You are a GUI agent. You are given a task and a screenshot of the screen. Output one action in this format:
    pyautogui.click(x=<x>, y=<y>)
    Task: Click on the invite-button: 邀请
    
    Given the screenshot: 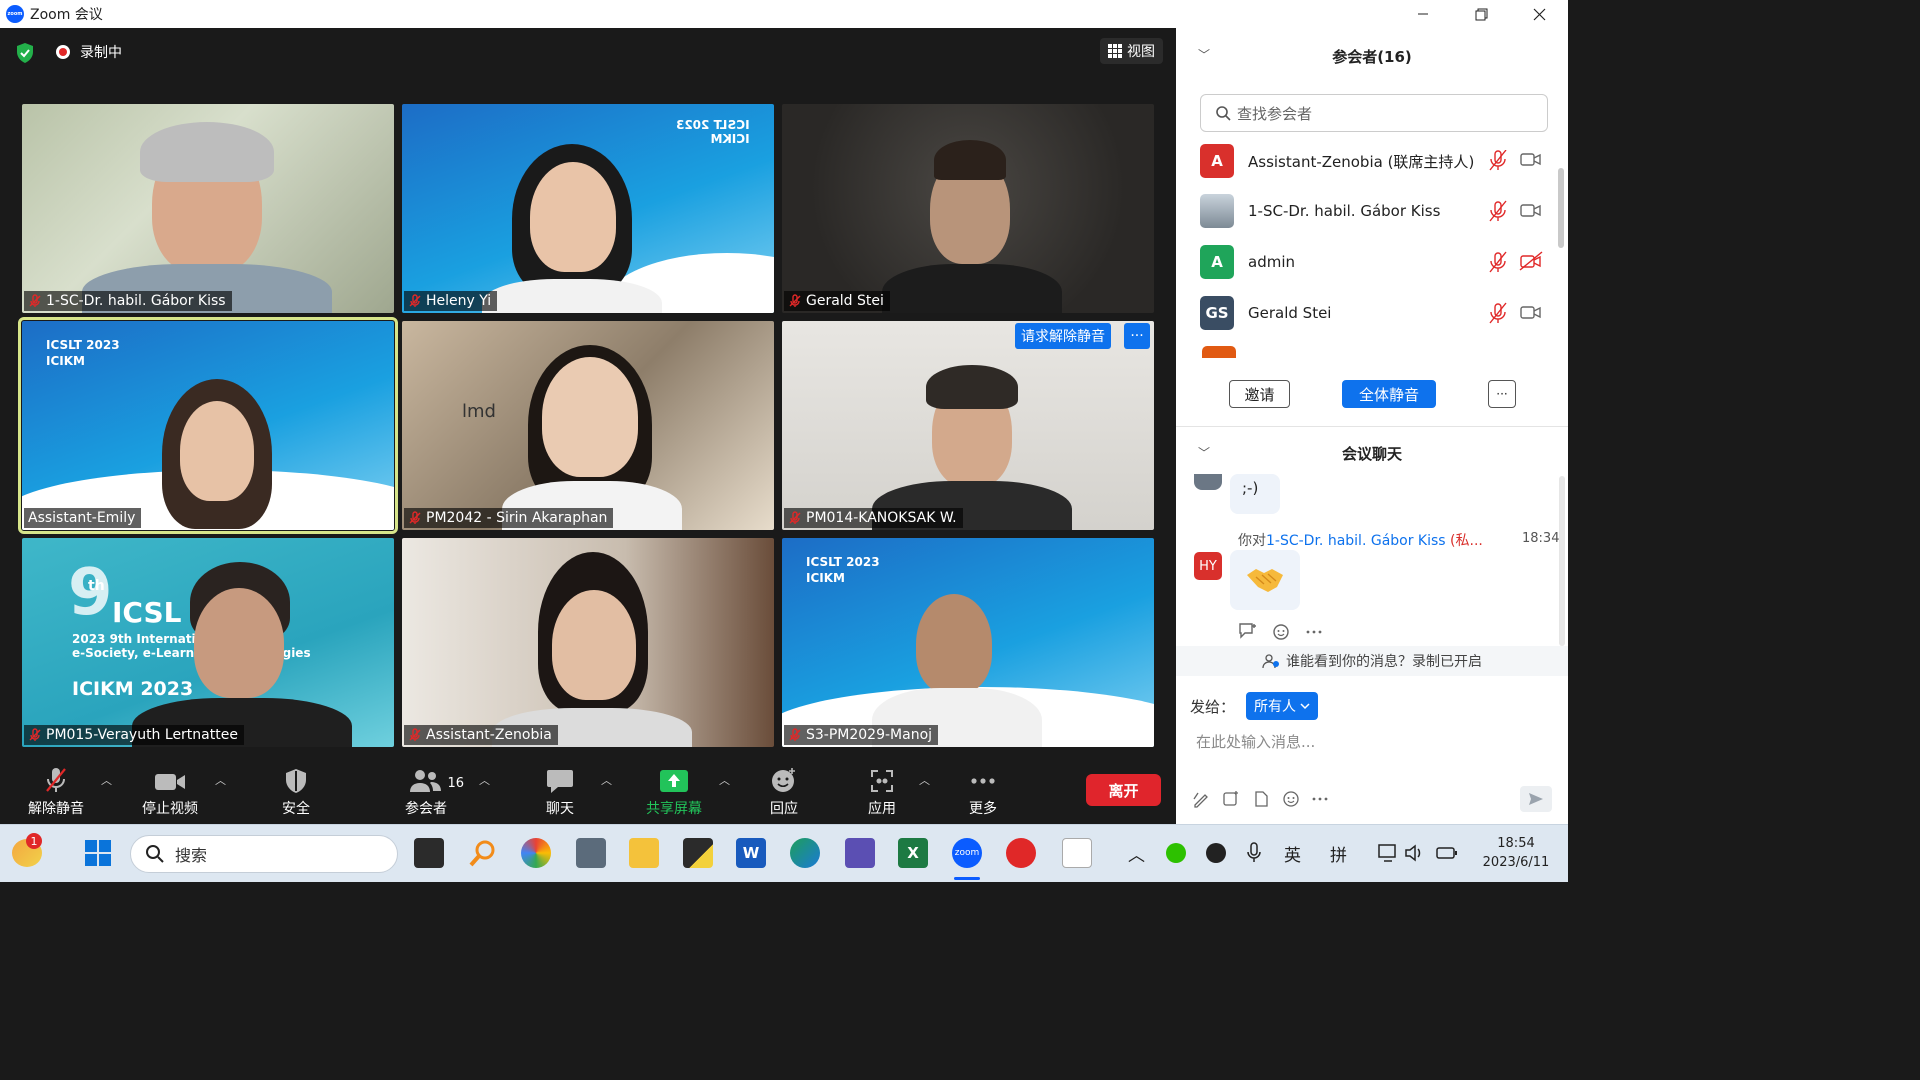 What is the action you would take?
    pyautogui.click(x=1259, y=394)
    